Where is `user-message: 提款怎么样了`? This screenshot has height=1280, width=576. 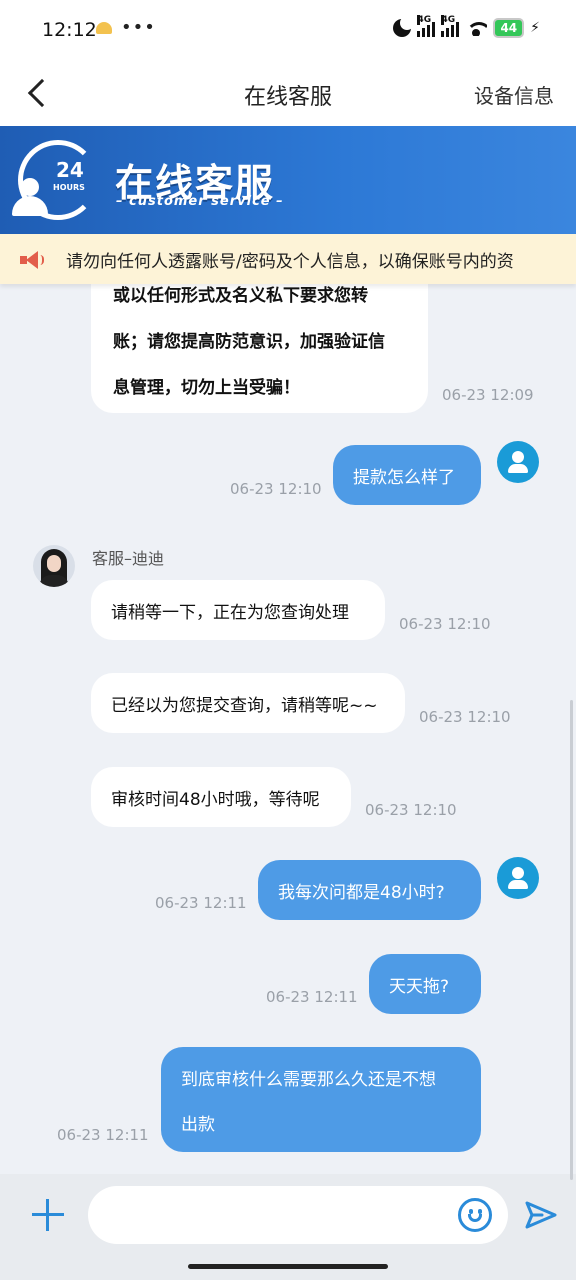 user-message: 提款怎么样了 is located at coordinates (407, 475).